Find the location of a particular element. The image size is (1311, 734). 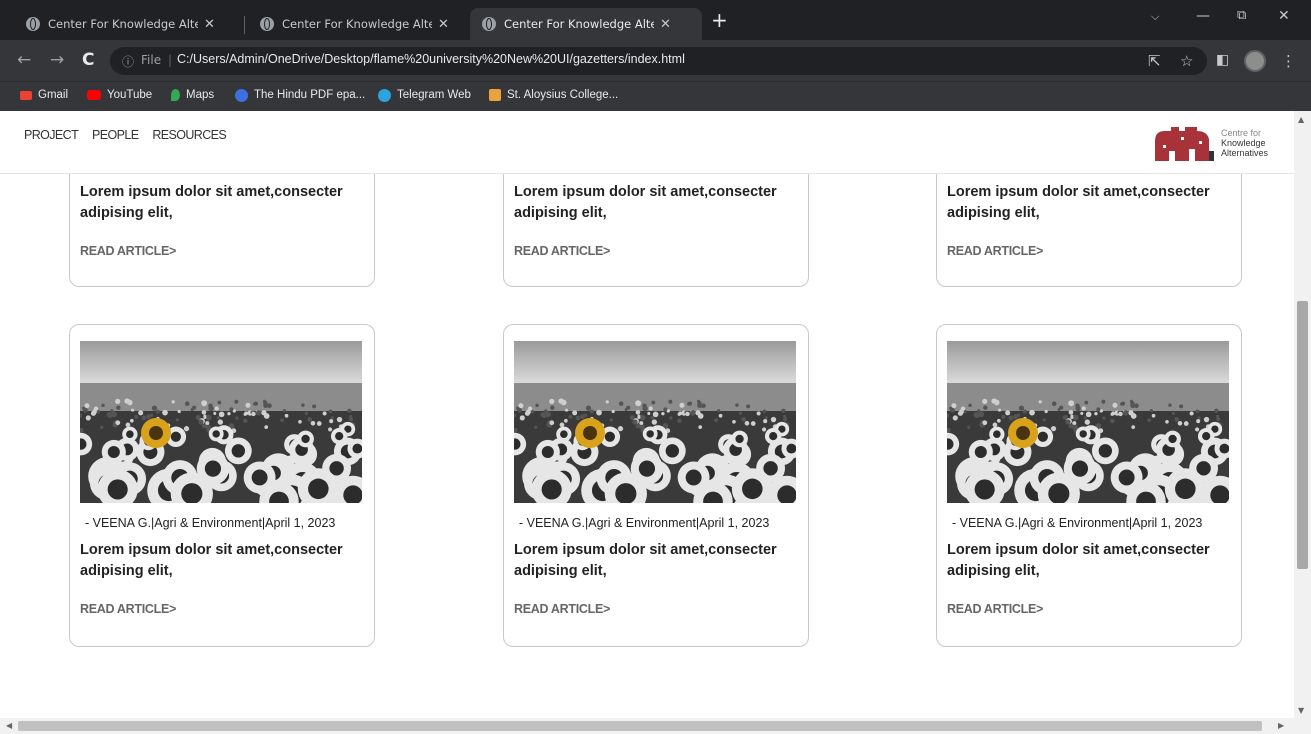

vertical-scrollbar-thumb is located at coordinates (1302, 435).